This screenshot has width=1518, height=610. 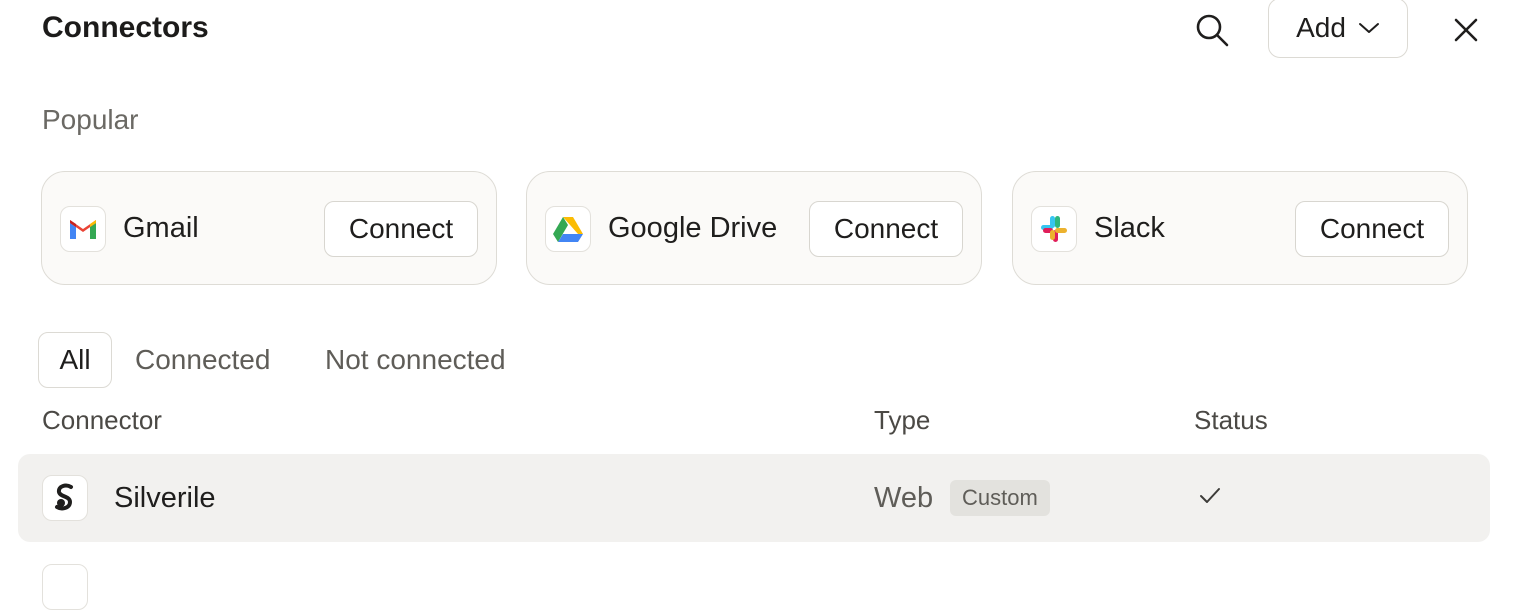 I want to click on column-header-type: Type, so click(x=902, y=420).